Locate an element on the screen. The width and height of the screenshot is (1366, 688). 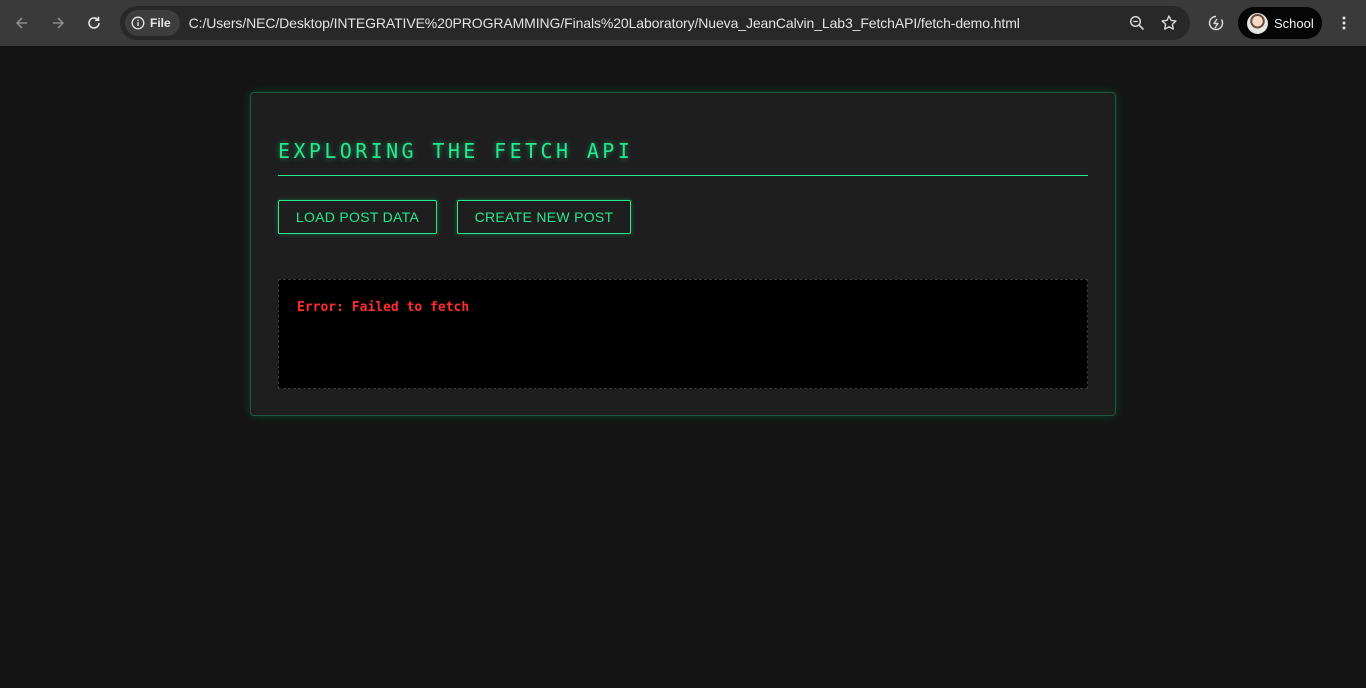
performance-icon is located at coordinates (1216, 23).